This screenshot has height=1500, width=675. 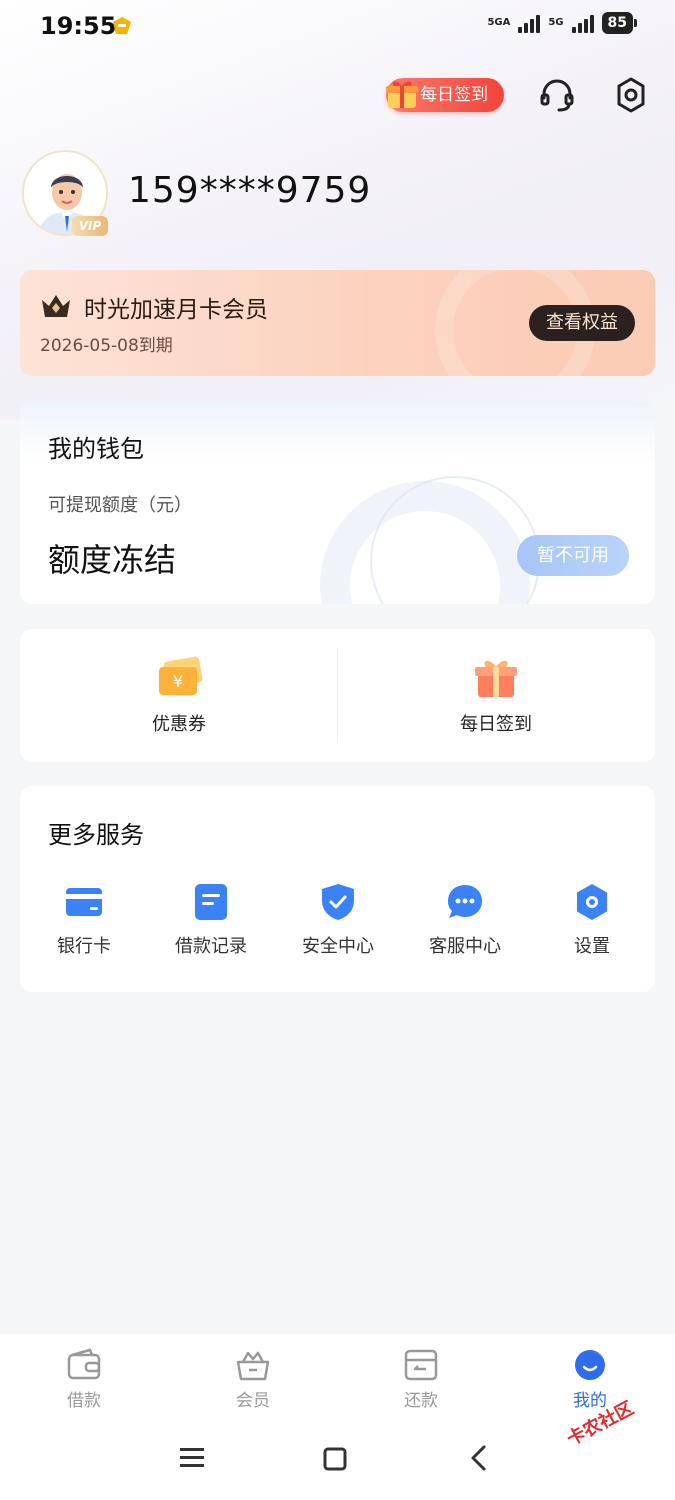 What do you see at coordinates (556, 22) in the screenshot?
I see `network-type-2: 5G` at bounding box center [556, 22].